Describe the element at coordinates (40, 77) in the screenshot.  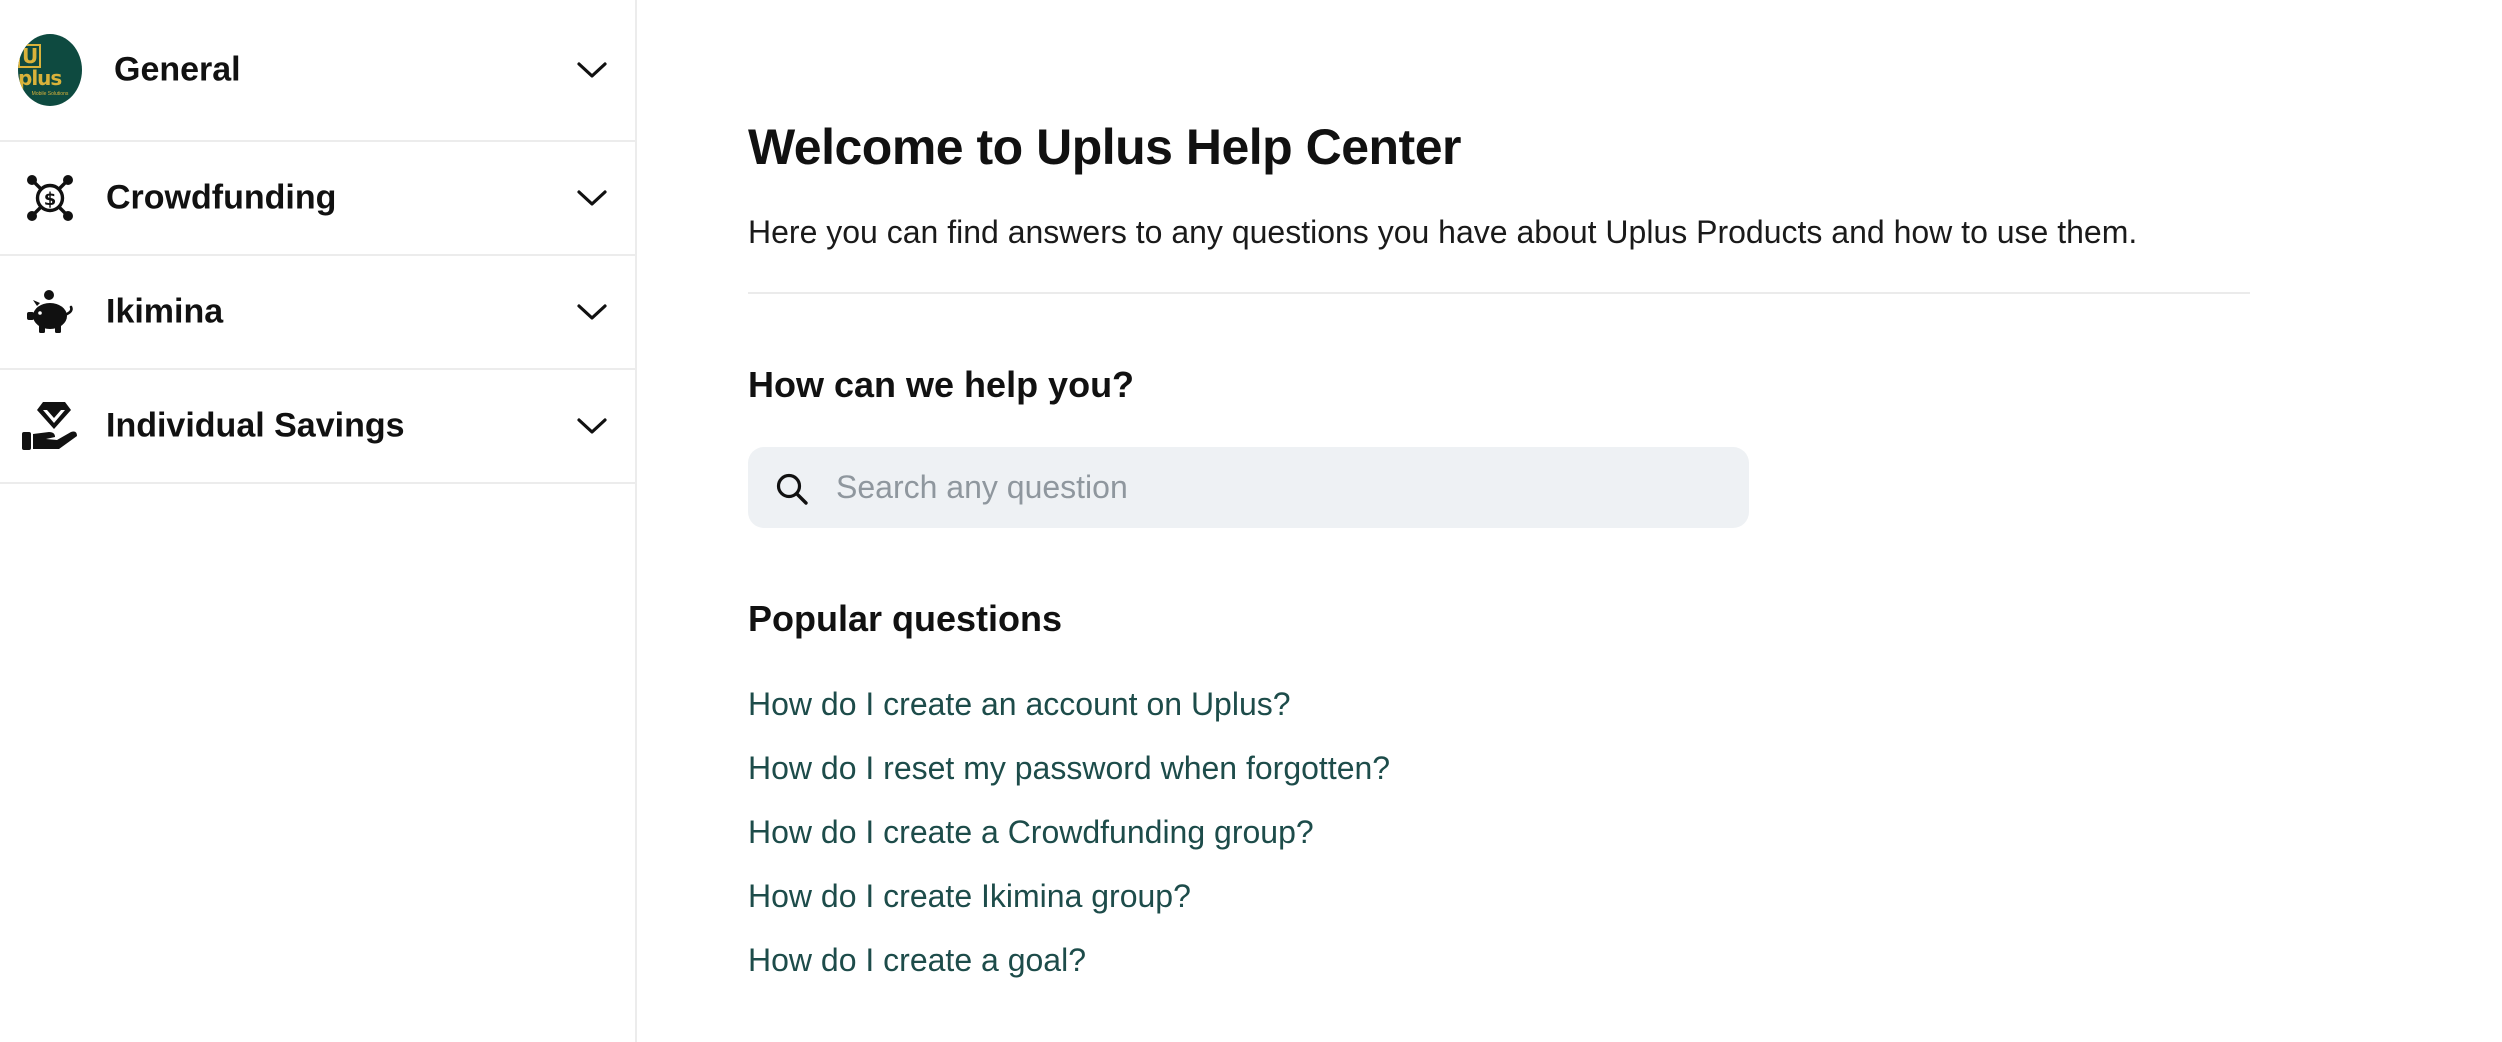
I see `logo-text-rest: plus` at that location.